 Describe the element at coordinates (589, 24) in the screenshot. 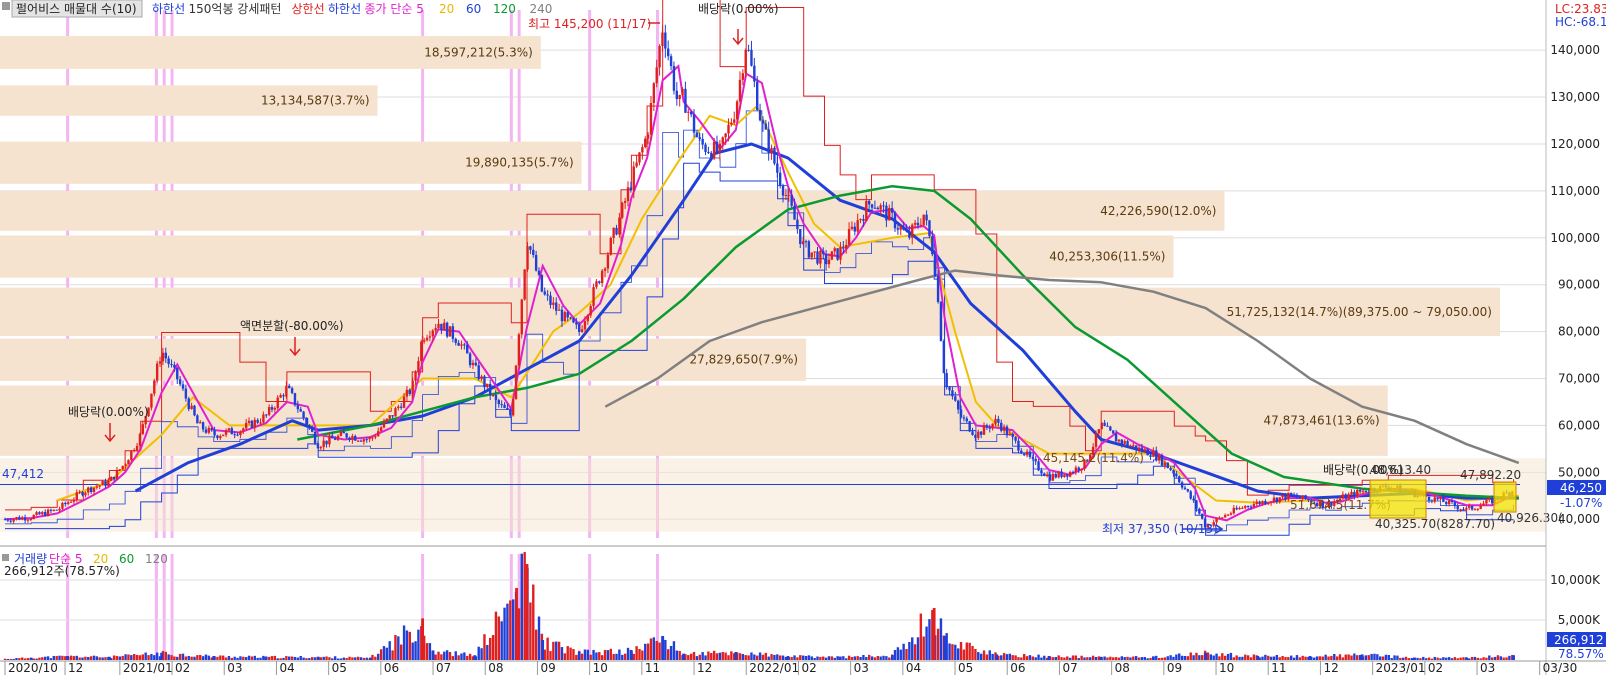

I see `annotation-high: 최고 145,200 (11/17)` at that location.